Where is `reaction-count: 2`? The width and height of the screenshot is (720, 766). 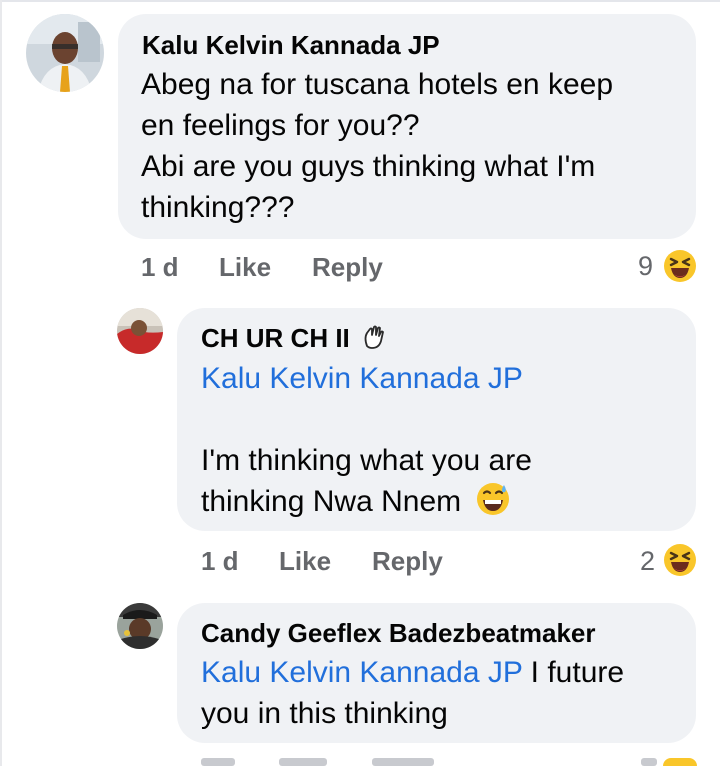 reaction-count: 2 is located at coordinates (647, 561).